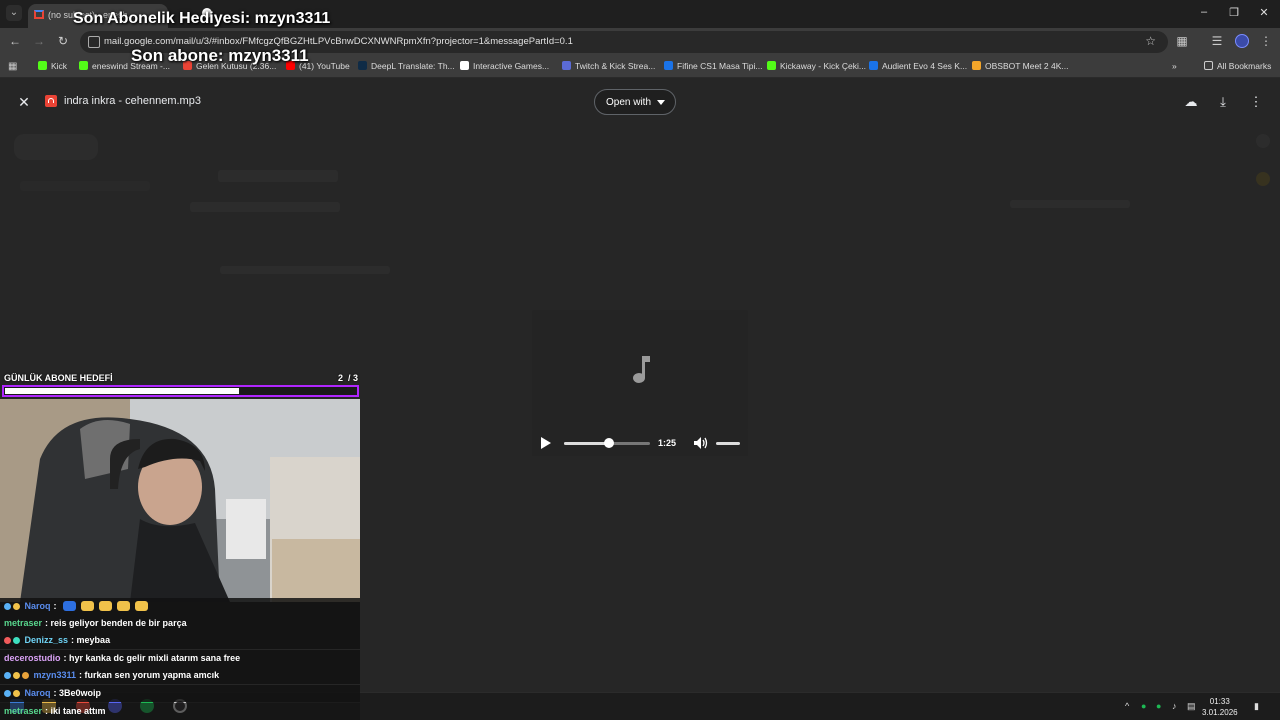  What do you see at coordinates (1143, 706) in the screenshot?
I see `tray-app-icon: ●` at bounding box center [1143, 706].